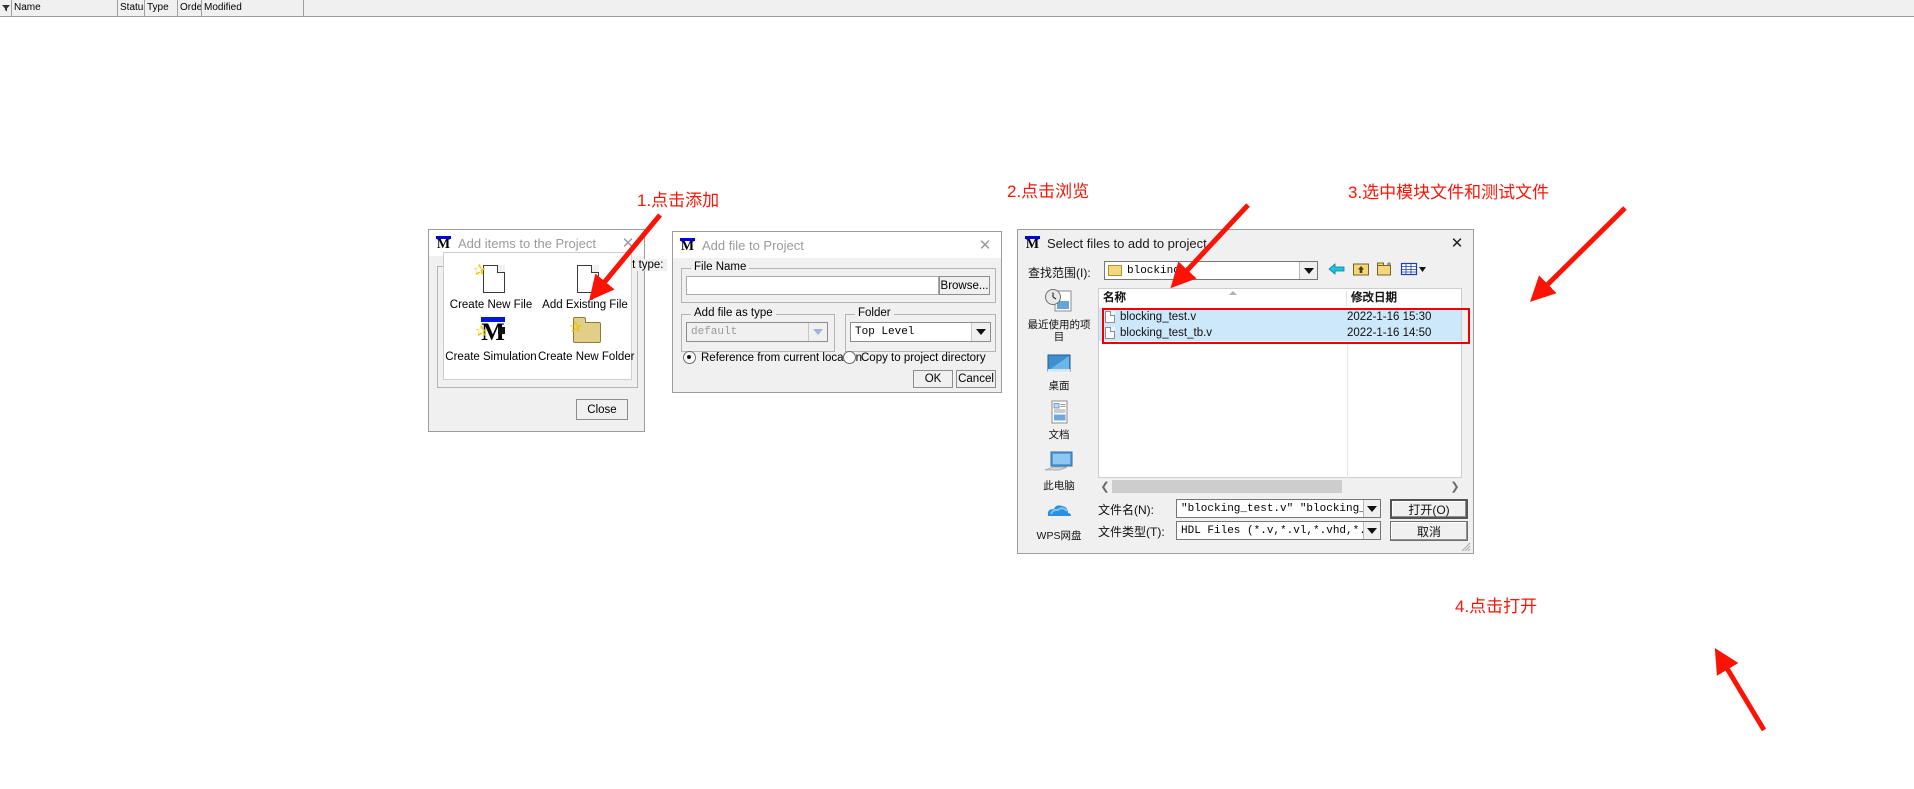 The image size is (1914, 789). What do you see at coordinates (1048, 191) in the screenshot?
I see `annotation-2: 2.点击浏览` at bounding box center [1048, 191].